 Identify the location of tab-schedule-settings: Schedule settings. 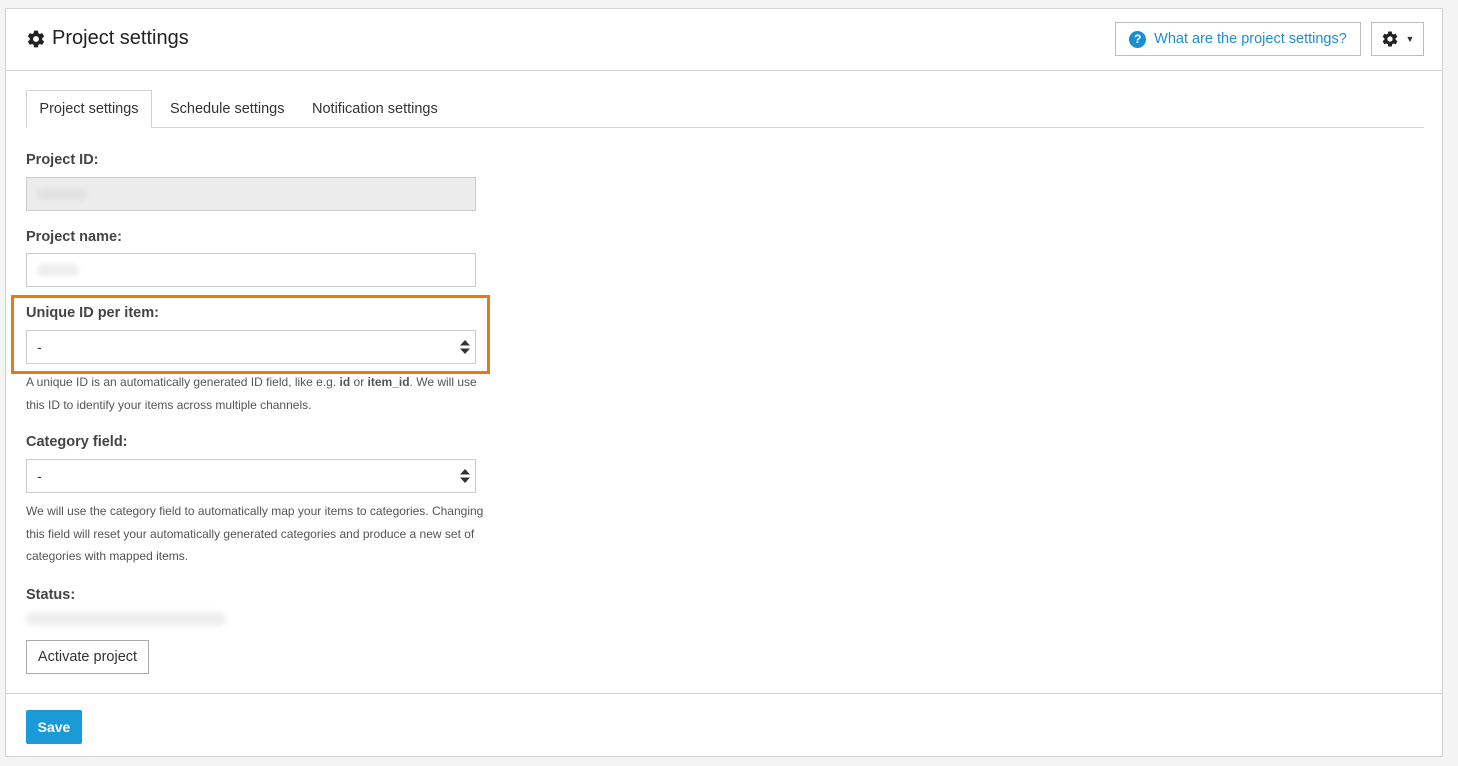
(230, 109).